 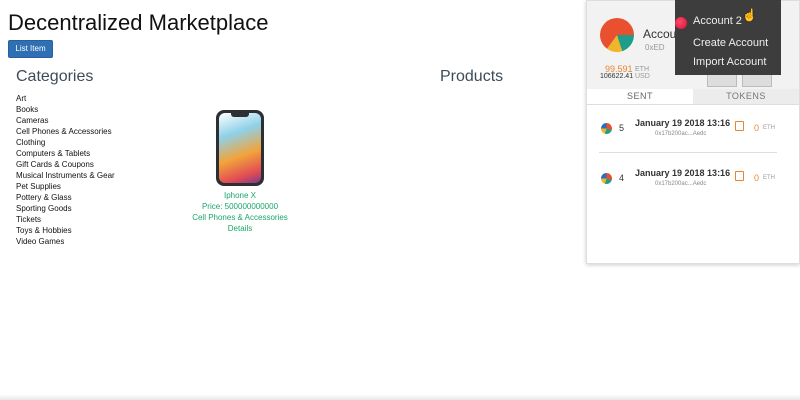 I want to click on eth-unit: ETH, so click(x=642, y=69).